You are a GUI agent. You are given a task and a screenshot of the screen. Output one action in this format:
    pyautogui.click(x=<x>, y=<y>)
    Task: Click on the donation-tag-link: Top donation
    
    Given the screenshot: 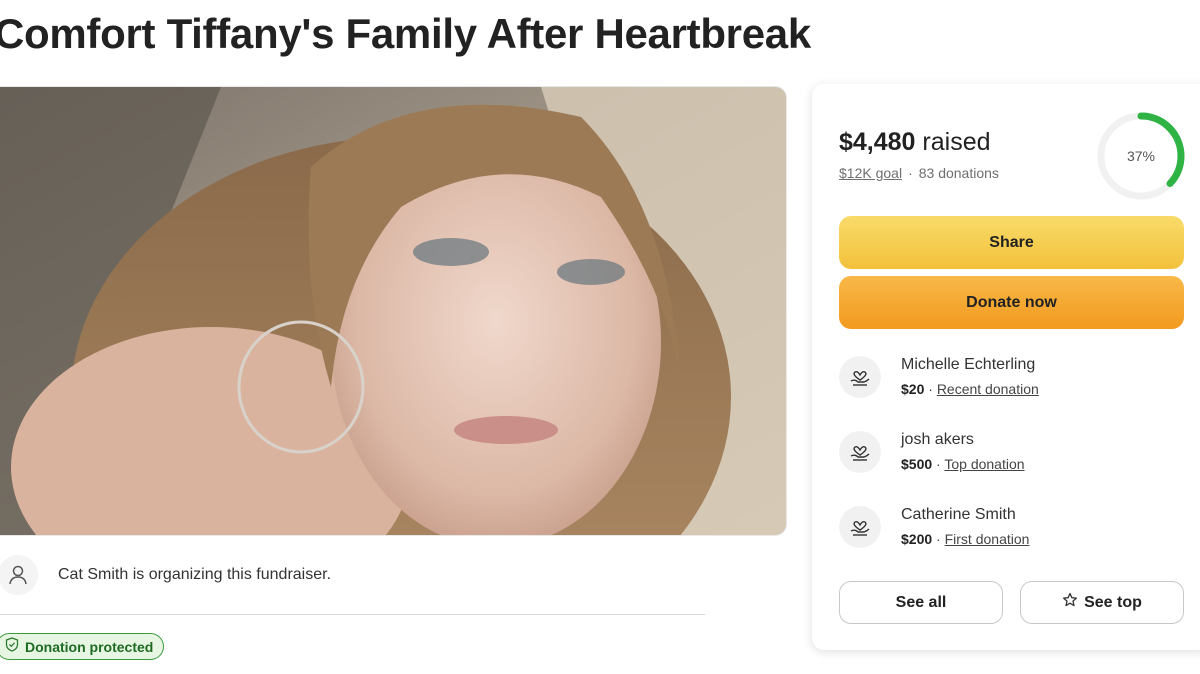 What is the action you would take?
    pyautogui.click(x=984, y=464)
    